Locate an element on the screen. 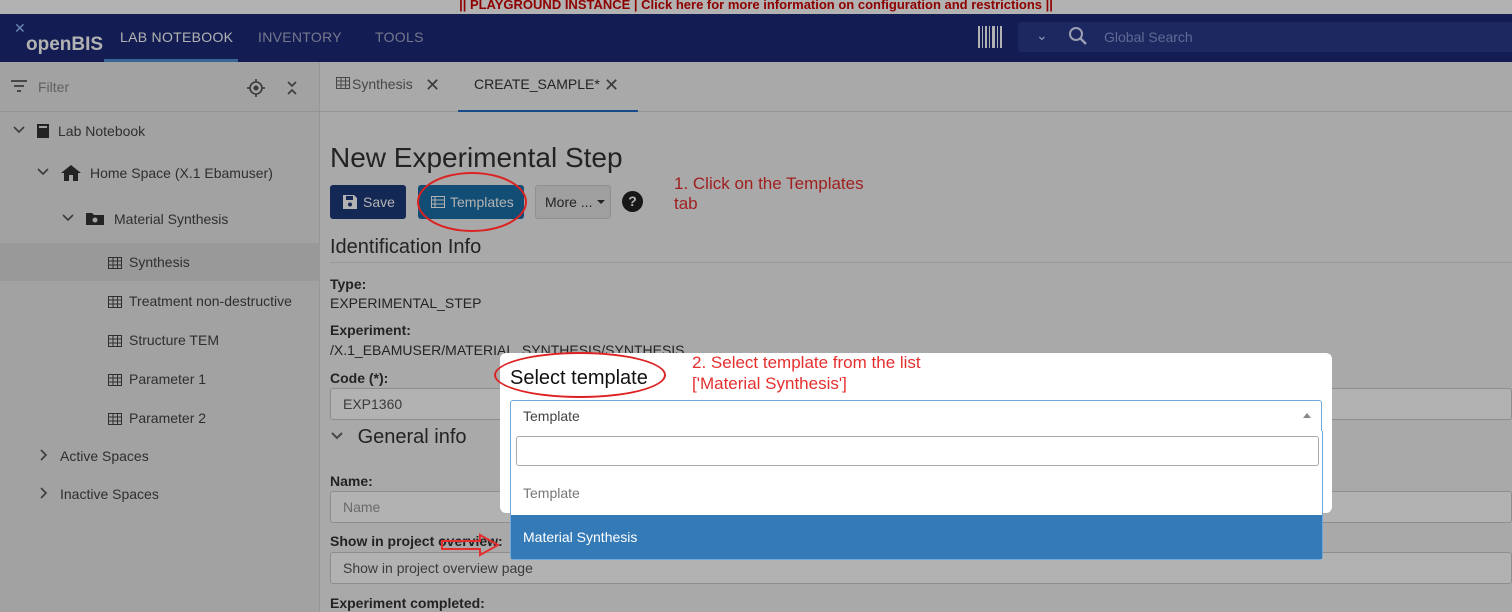  dropdown-search-input is located at coordinates (917, 451).